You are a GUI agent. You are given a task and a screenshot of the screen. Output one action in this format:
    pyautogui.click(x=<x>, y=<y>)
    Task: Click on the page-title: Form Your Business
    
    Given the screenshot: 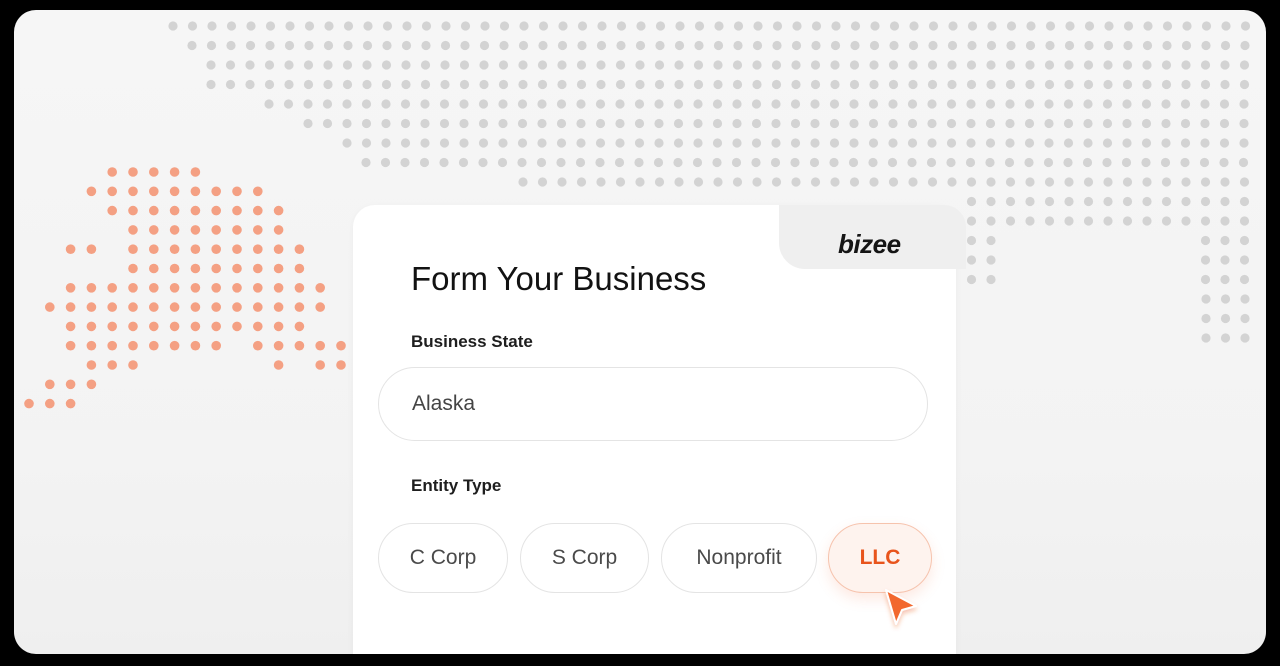 What is the action you would take?
    pyautogui.click(x=559, y=278)
    